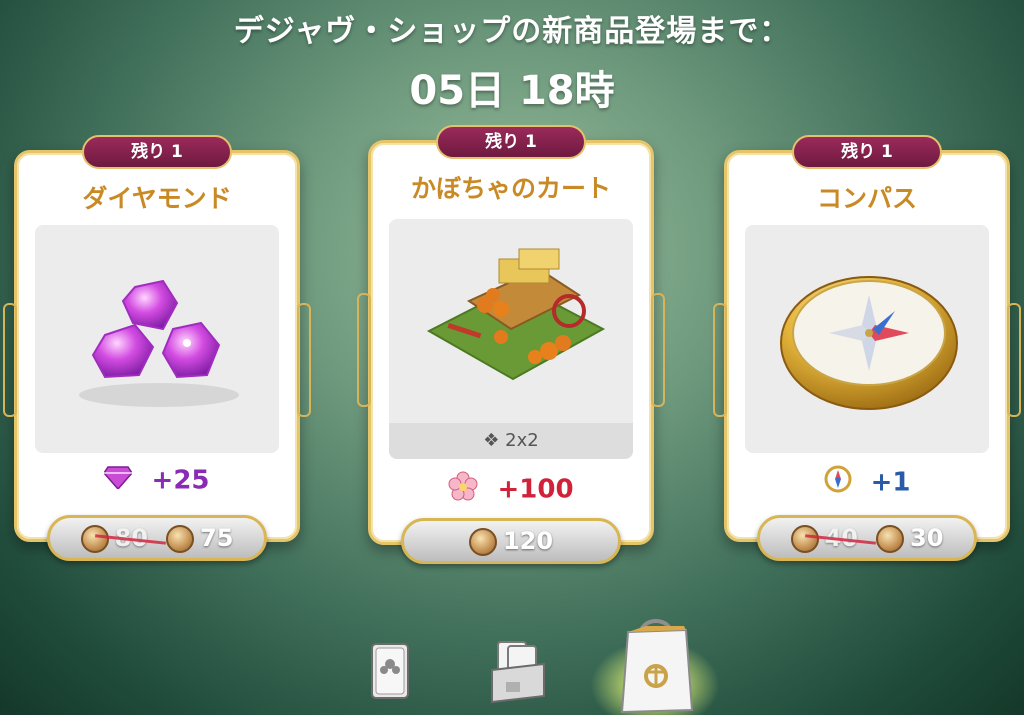 This screenshot has width=1024, height=715. I want to click on buy-diamond-button: 80 75, so click(157, 538).